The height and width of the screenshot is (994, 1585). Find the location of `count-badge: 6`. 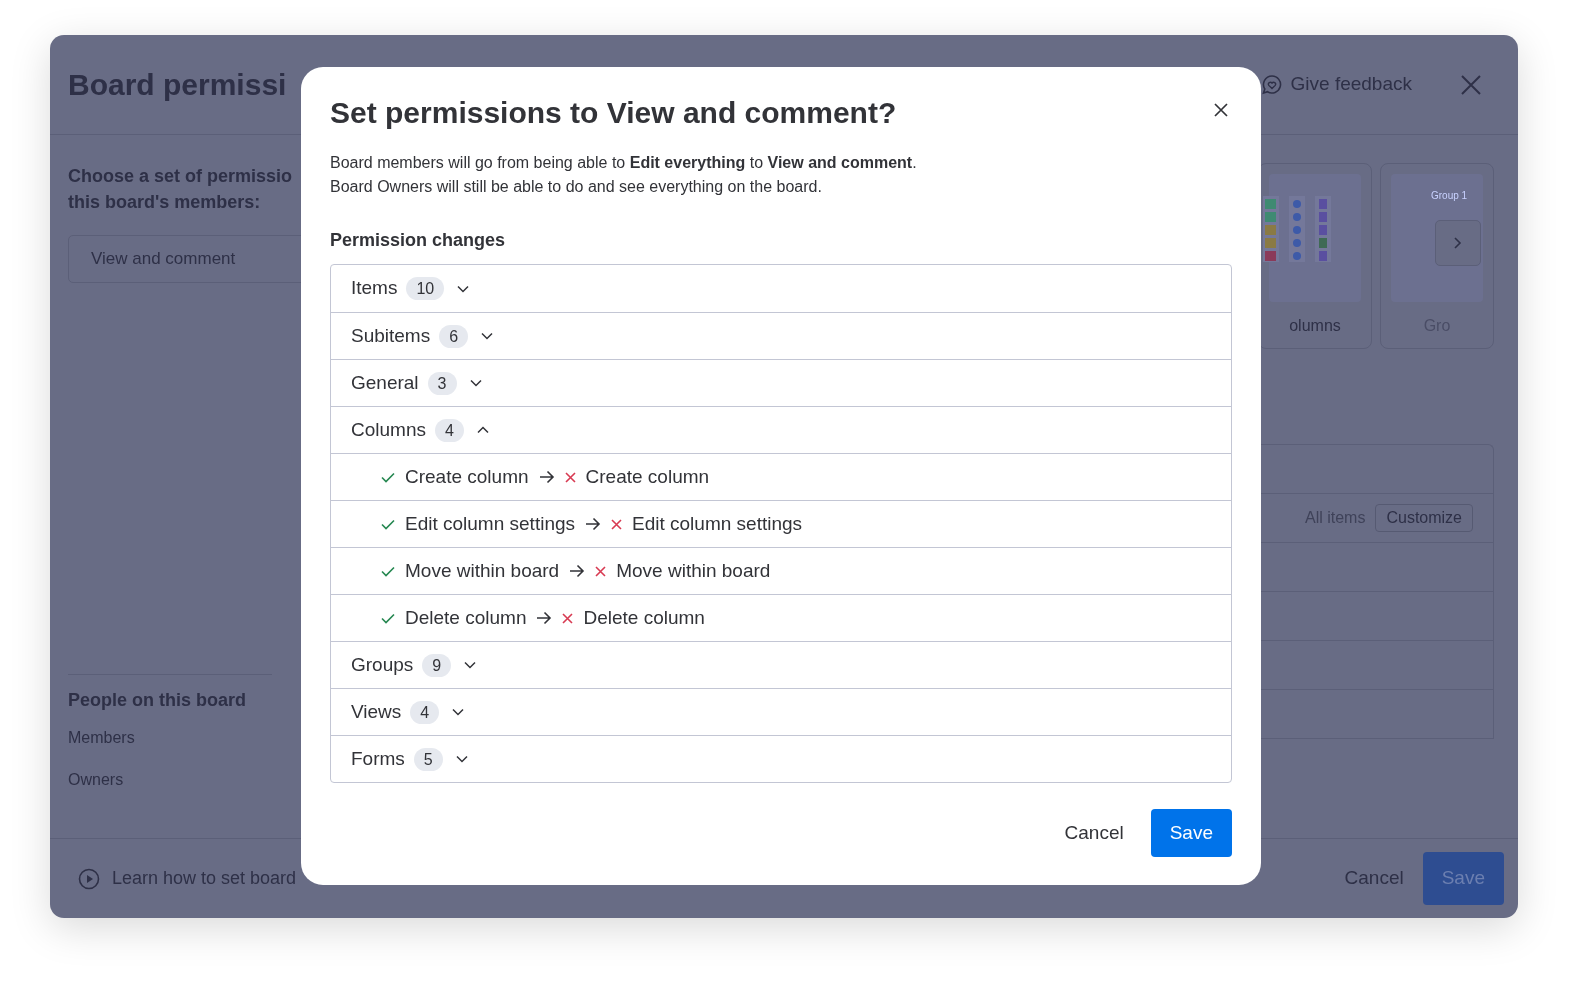

count-badge: 6 is located at coordinates (454, 336).